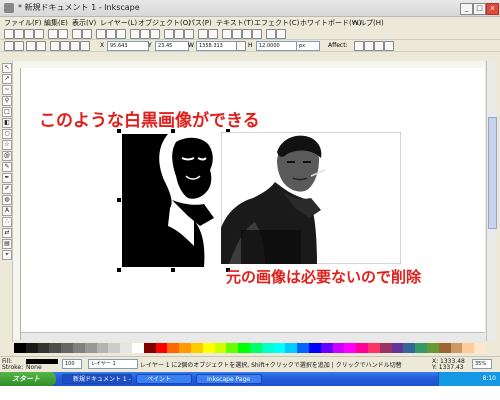 This screenshot has width=500, height=400. I want to click on unlink-clone-icon, so click(189, 34).